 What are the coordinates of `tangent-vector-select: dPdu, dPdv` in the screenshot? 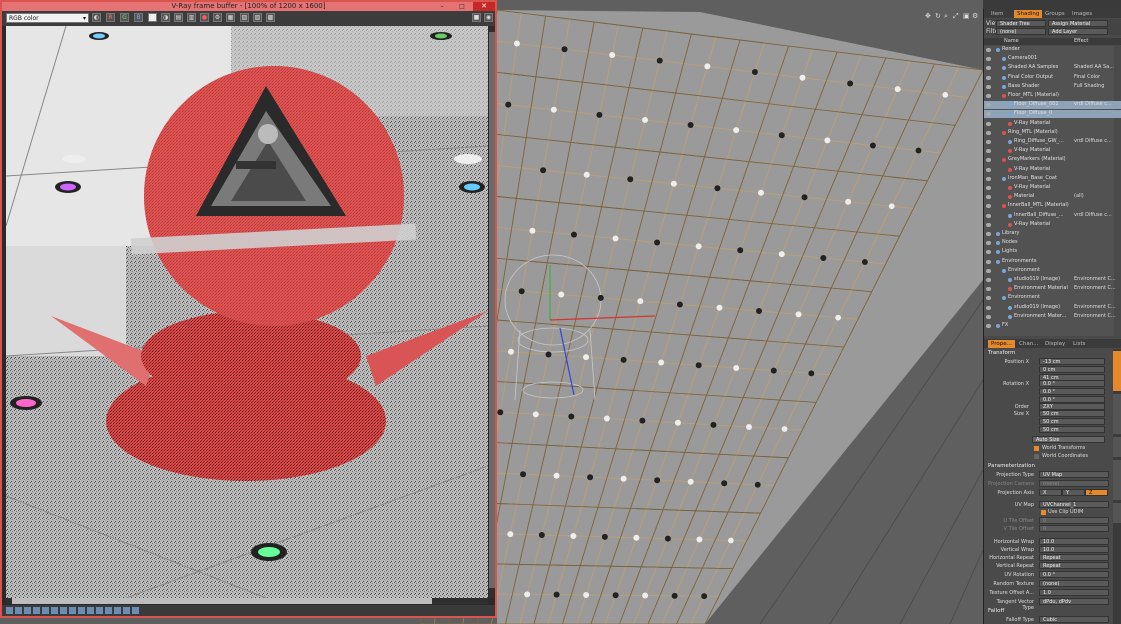 It's located at (1074, 601).